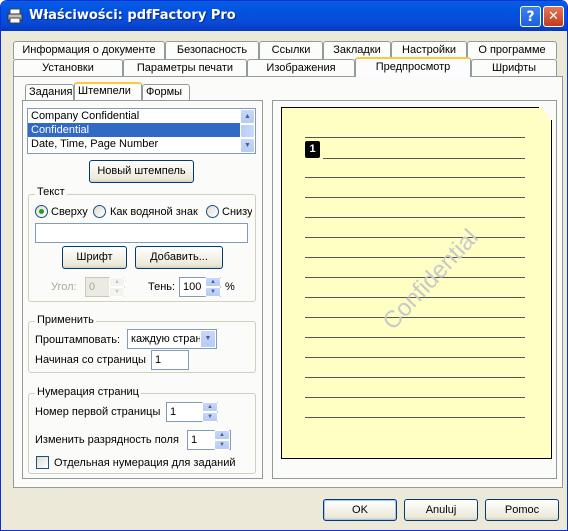  Describe the element at coordinates (99, 211) in the screenshot. I see `radio-watermark` at that location.